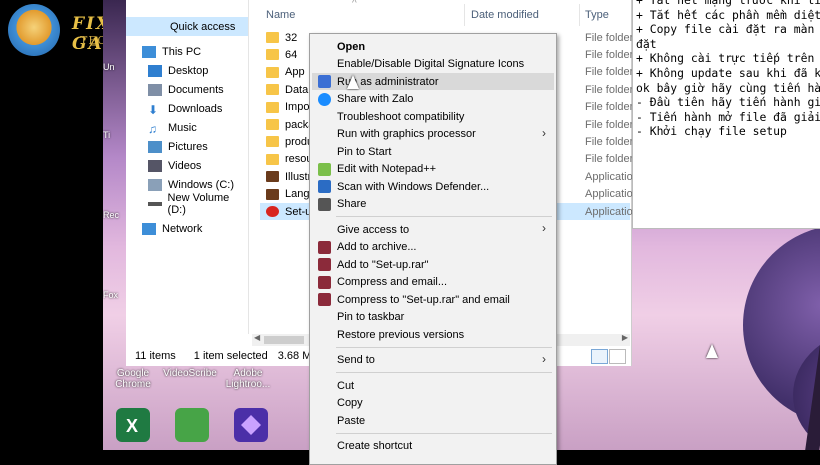  Describe the element at coordinates (433, 116) in the screenshot. I see `menu-item-troubleshoot-compatibility: Troubleshoot compatibility` at that location.